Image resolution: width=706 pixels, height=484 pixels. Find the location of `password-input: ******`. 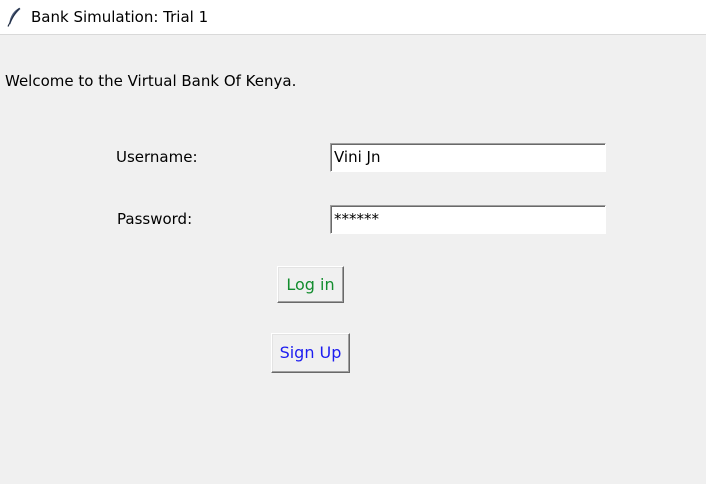

password-input: ****** is located at coordinates (468, 219).